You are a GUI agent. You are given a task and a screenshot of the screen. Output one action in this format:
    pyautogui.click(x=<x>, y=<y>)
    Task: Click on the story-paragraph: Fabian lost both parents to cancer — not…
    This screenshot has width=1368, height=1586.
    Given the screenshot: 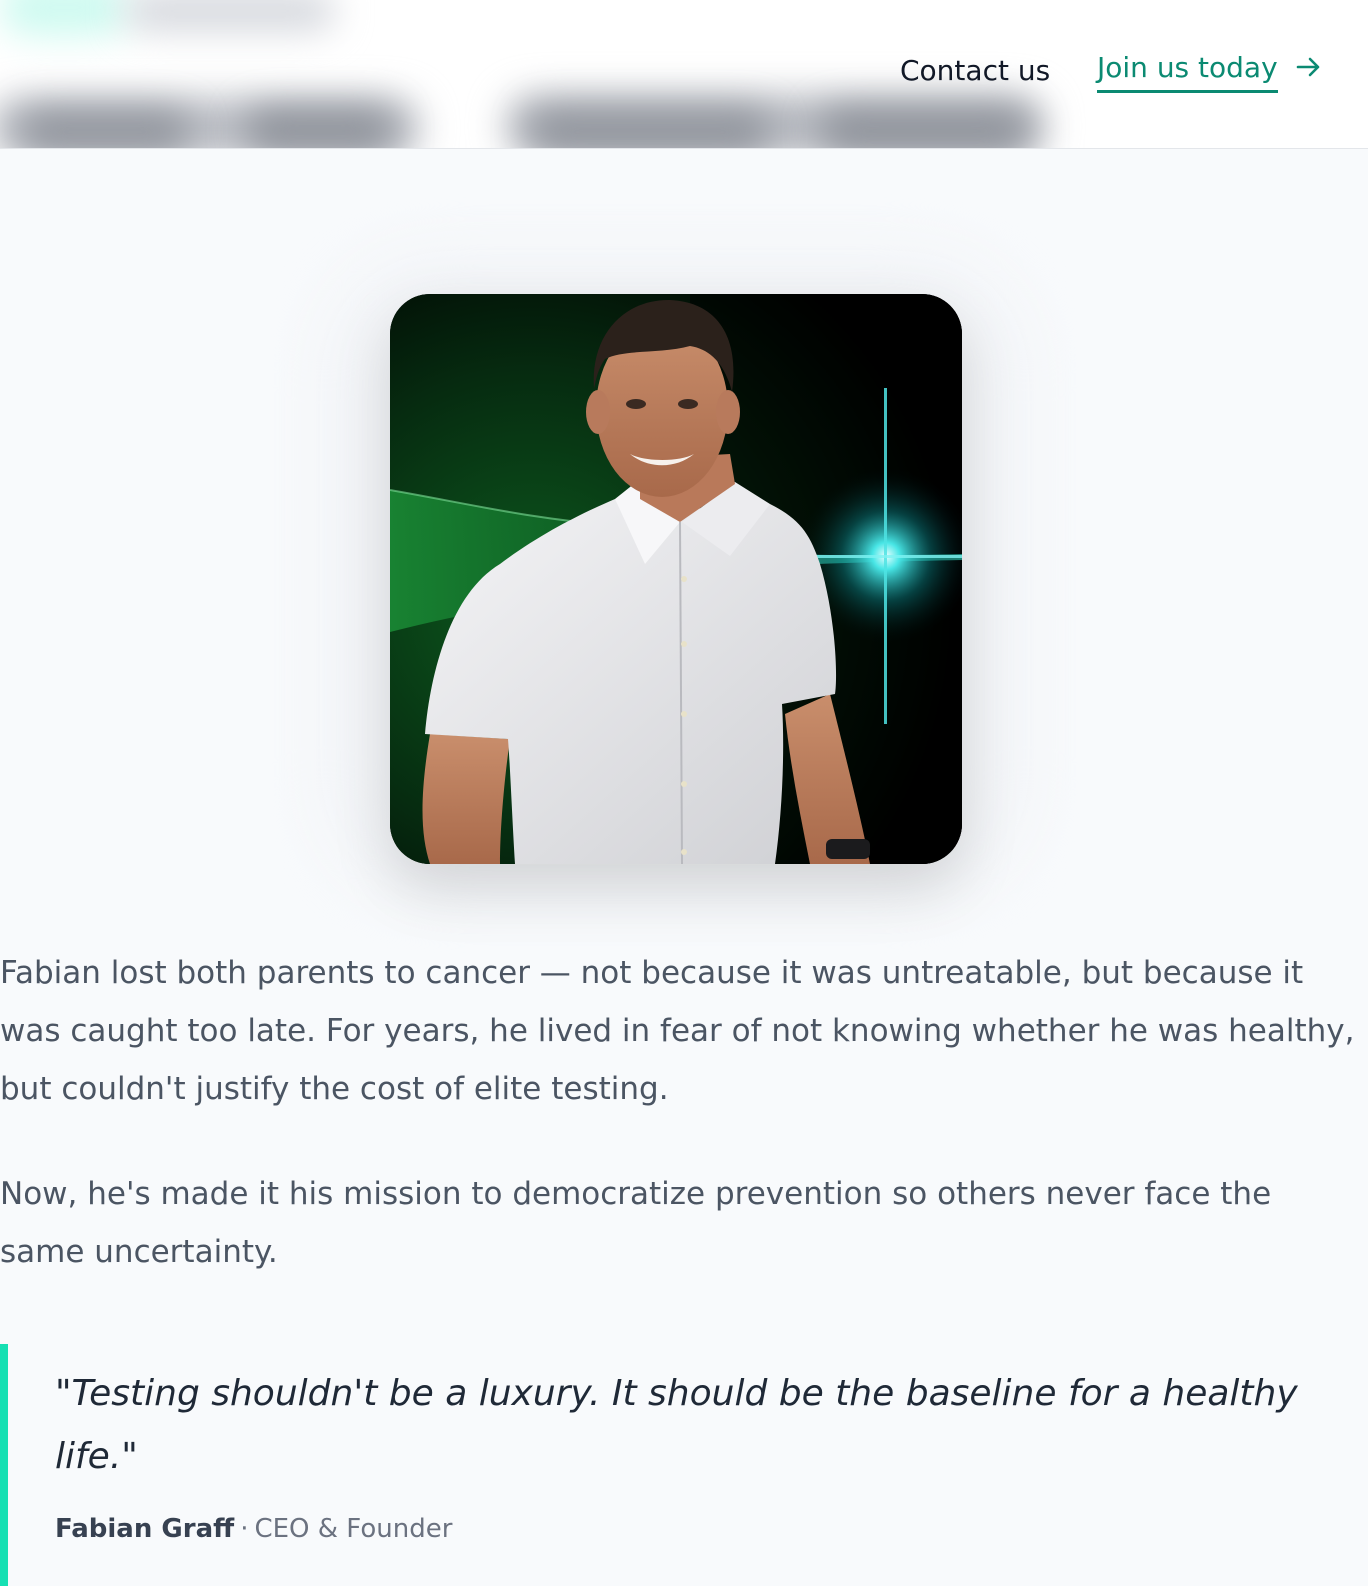 What is the action you would take?
    pyautogui.click(x=677, y=1031)
    